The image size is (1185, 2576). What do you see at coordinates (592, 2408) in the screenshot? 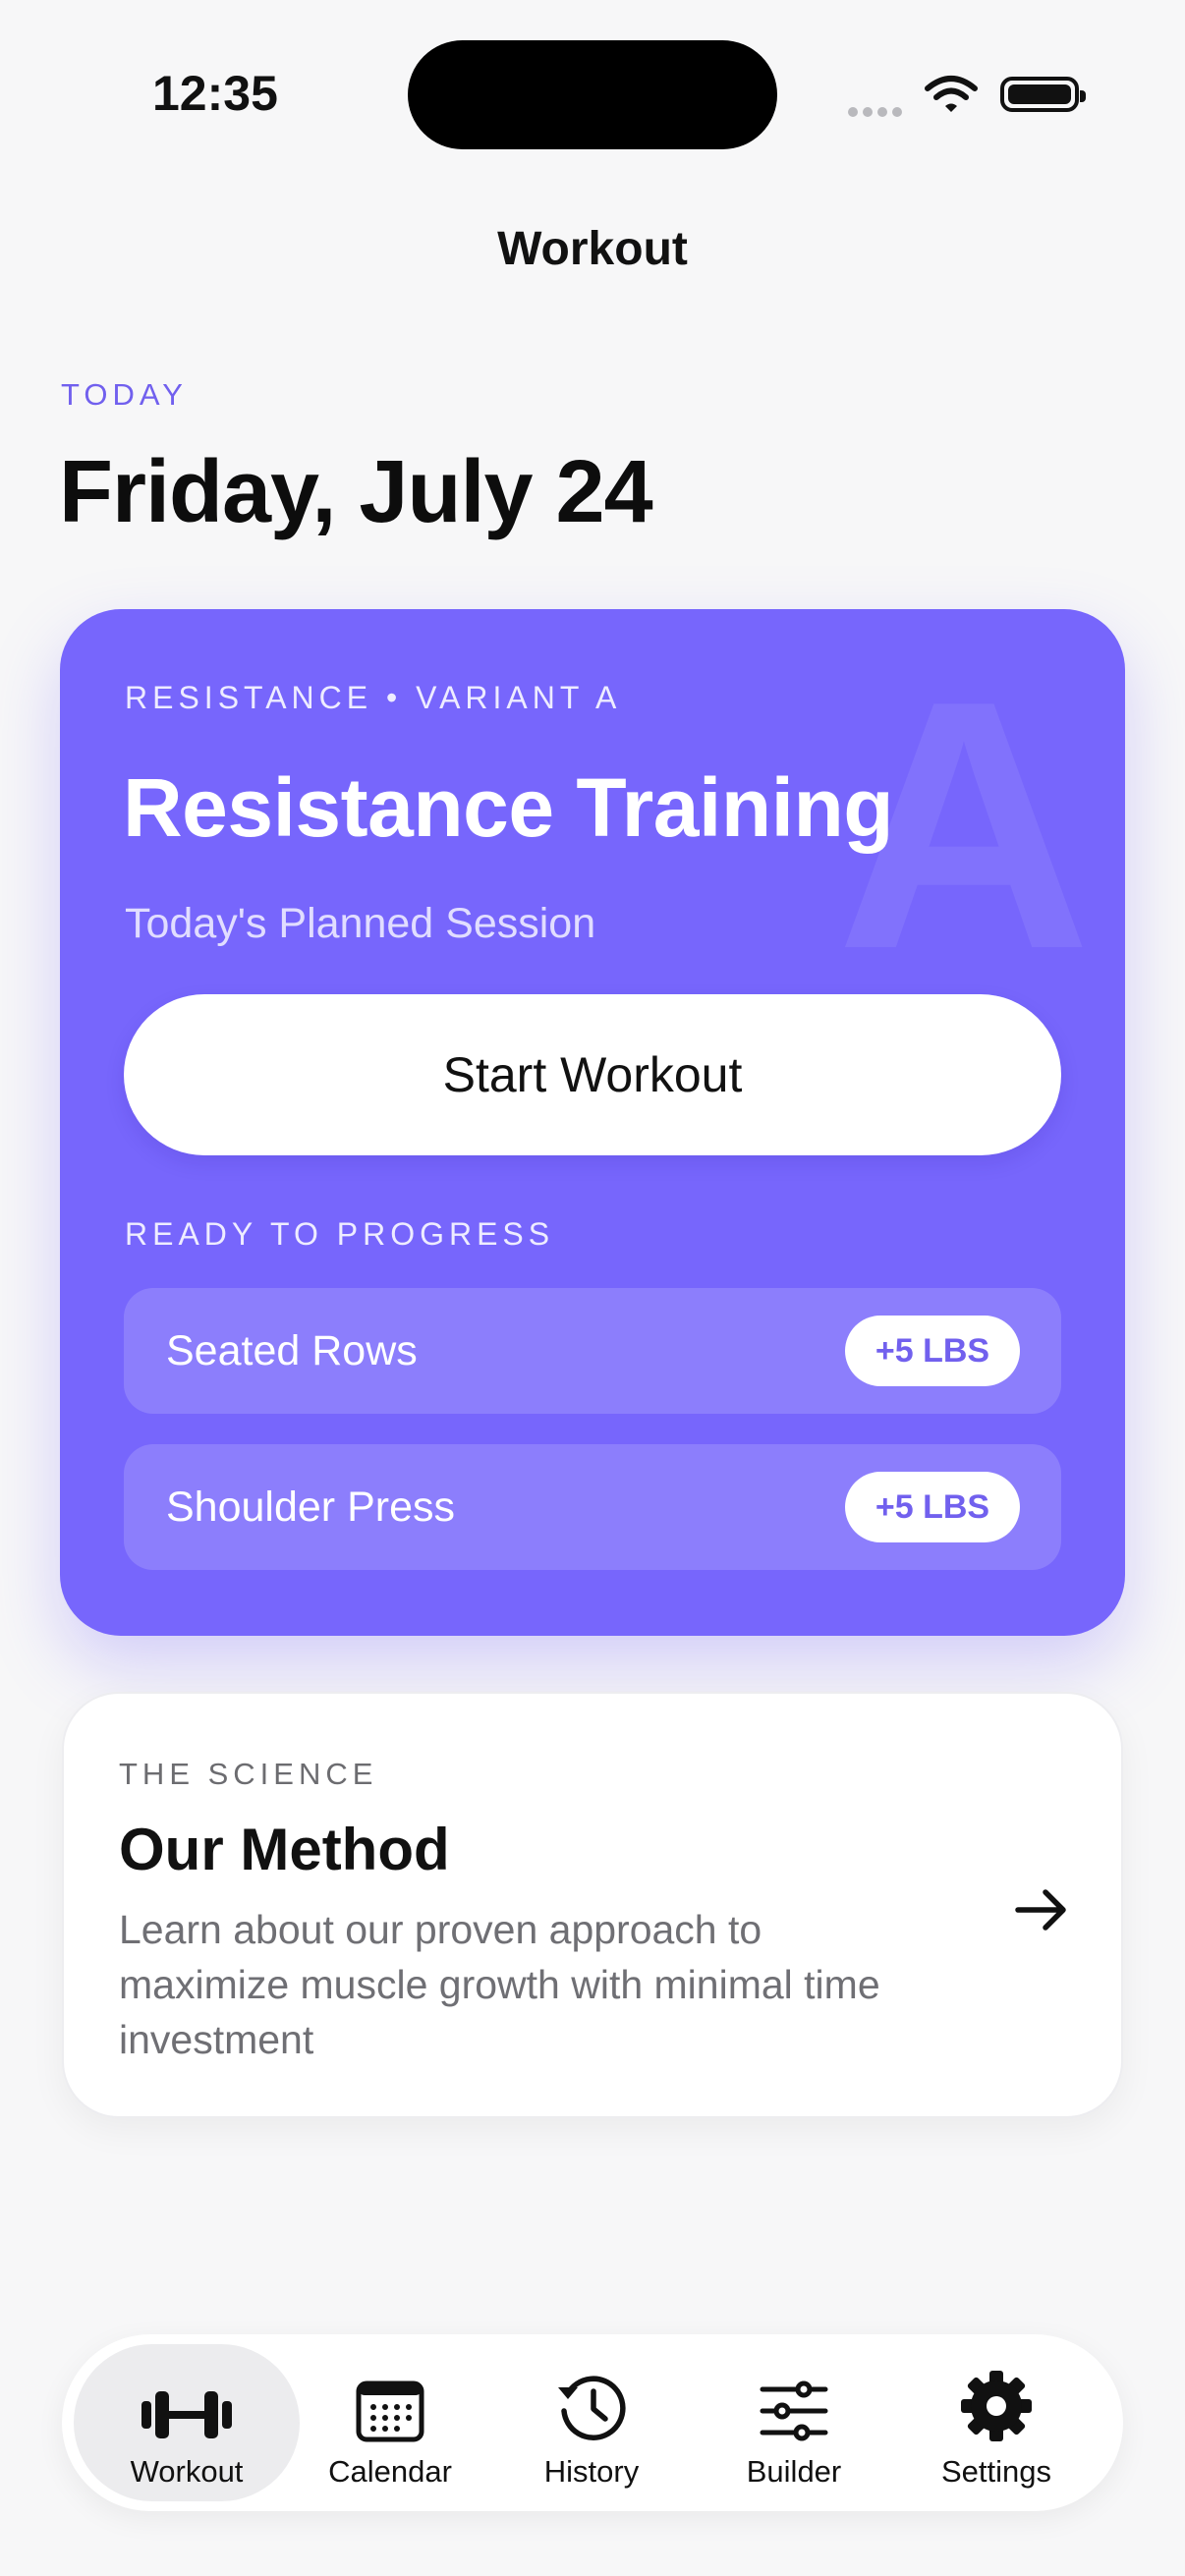
I see `history-icon` at bounding box center [592, 2408].